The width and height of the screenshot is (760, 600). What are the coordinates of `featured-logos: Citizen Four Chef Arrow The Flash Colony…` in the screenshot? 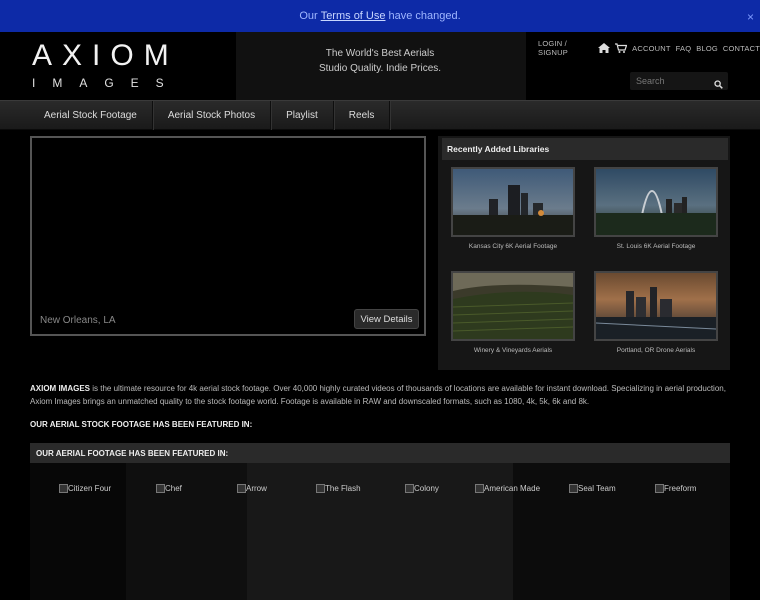 It's located at (380, 491).